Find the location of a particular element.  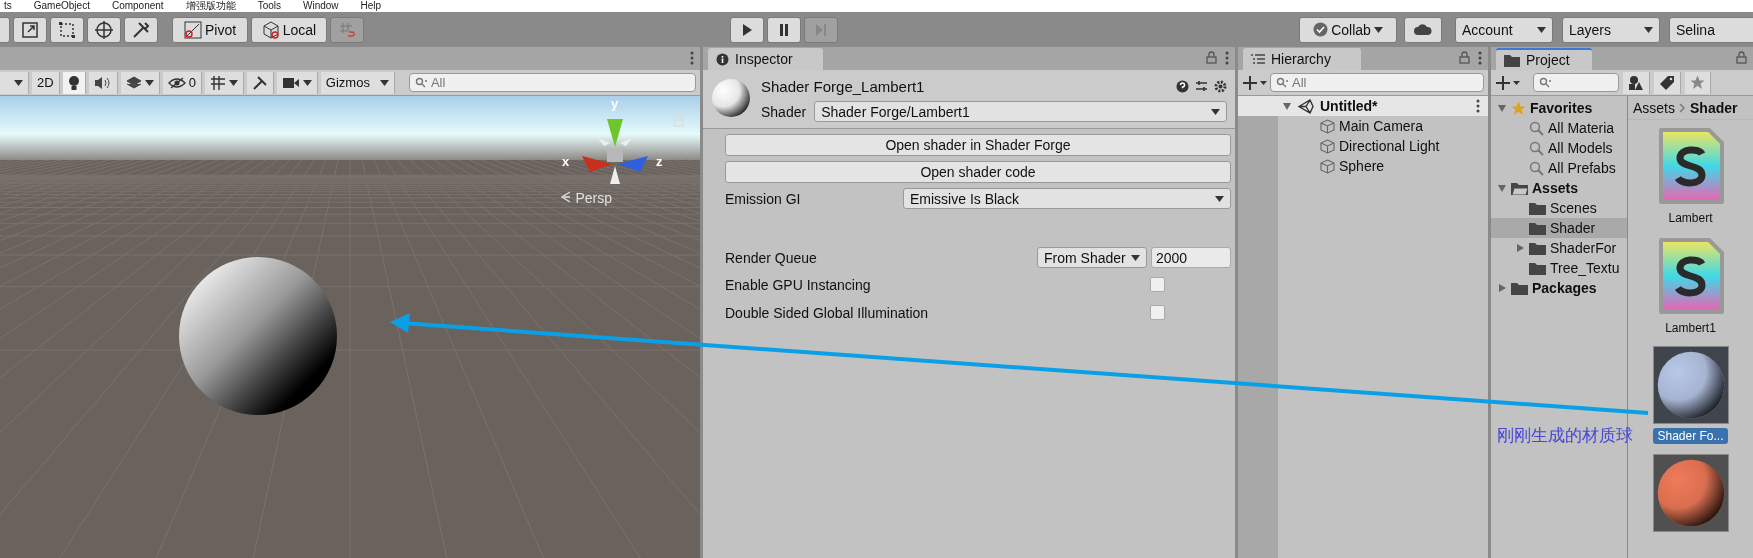

lighting-toggle is located at coordinates (74, 82).